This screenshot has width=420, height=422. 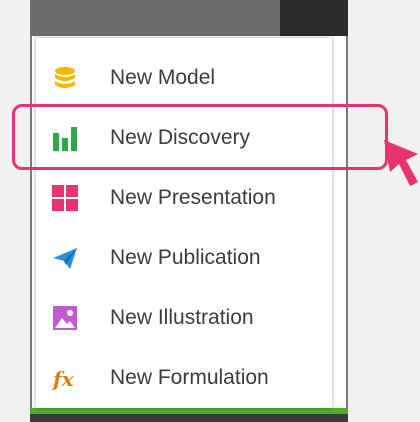 What do you see at coordinates (193, 197) in the screenshot?
I see `menu-item-label: New Presentation` at bounding box center [193, 197].